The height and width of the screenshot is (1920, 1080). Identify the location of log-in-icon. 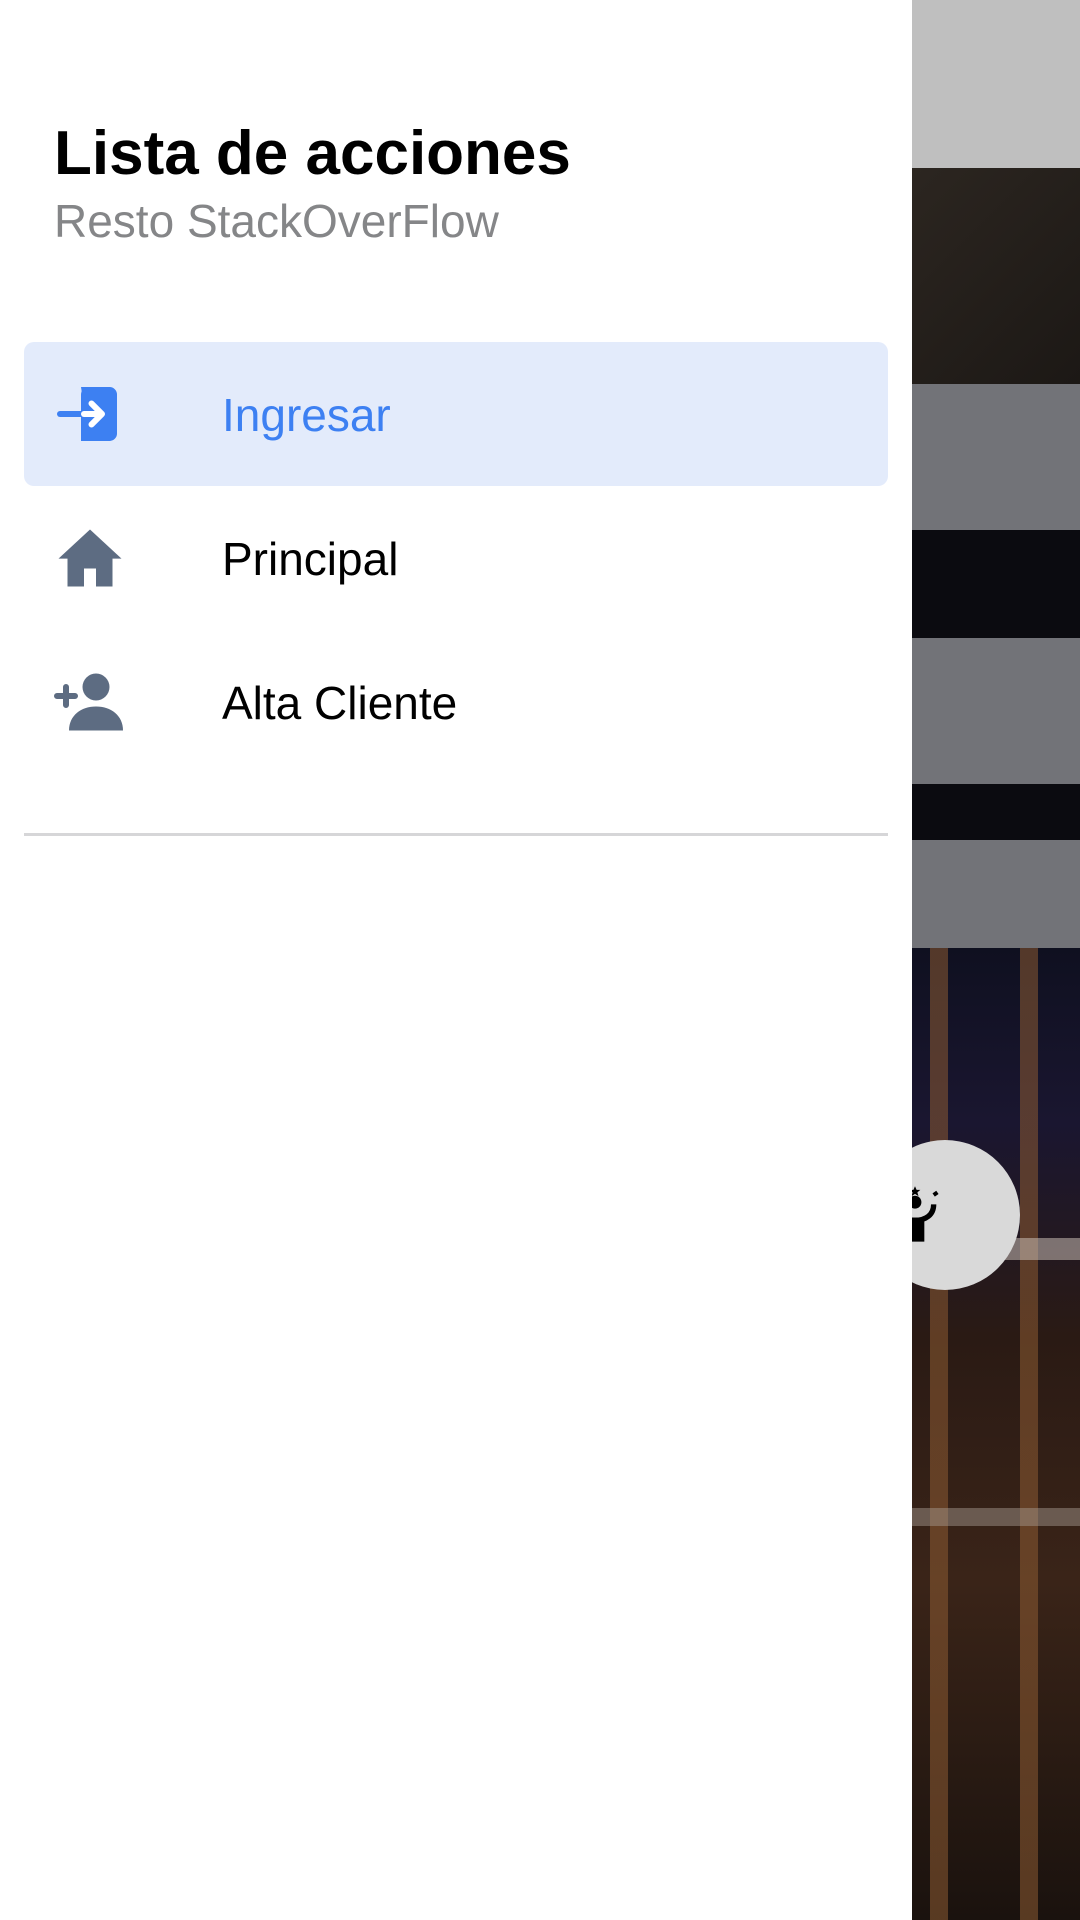
(90, 414).